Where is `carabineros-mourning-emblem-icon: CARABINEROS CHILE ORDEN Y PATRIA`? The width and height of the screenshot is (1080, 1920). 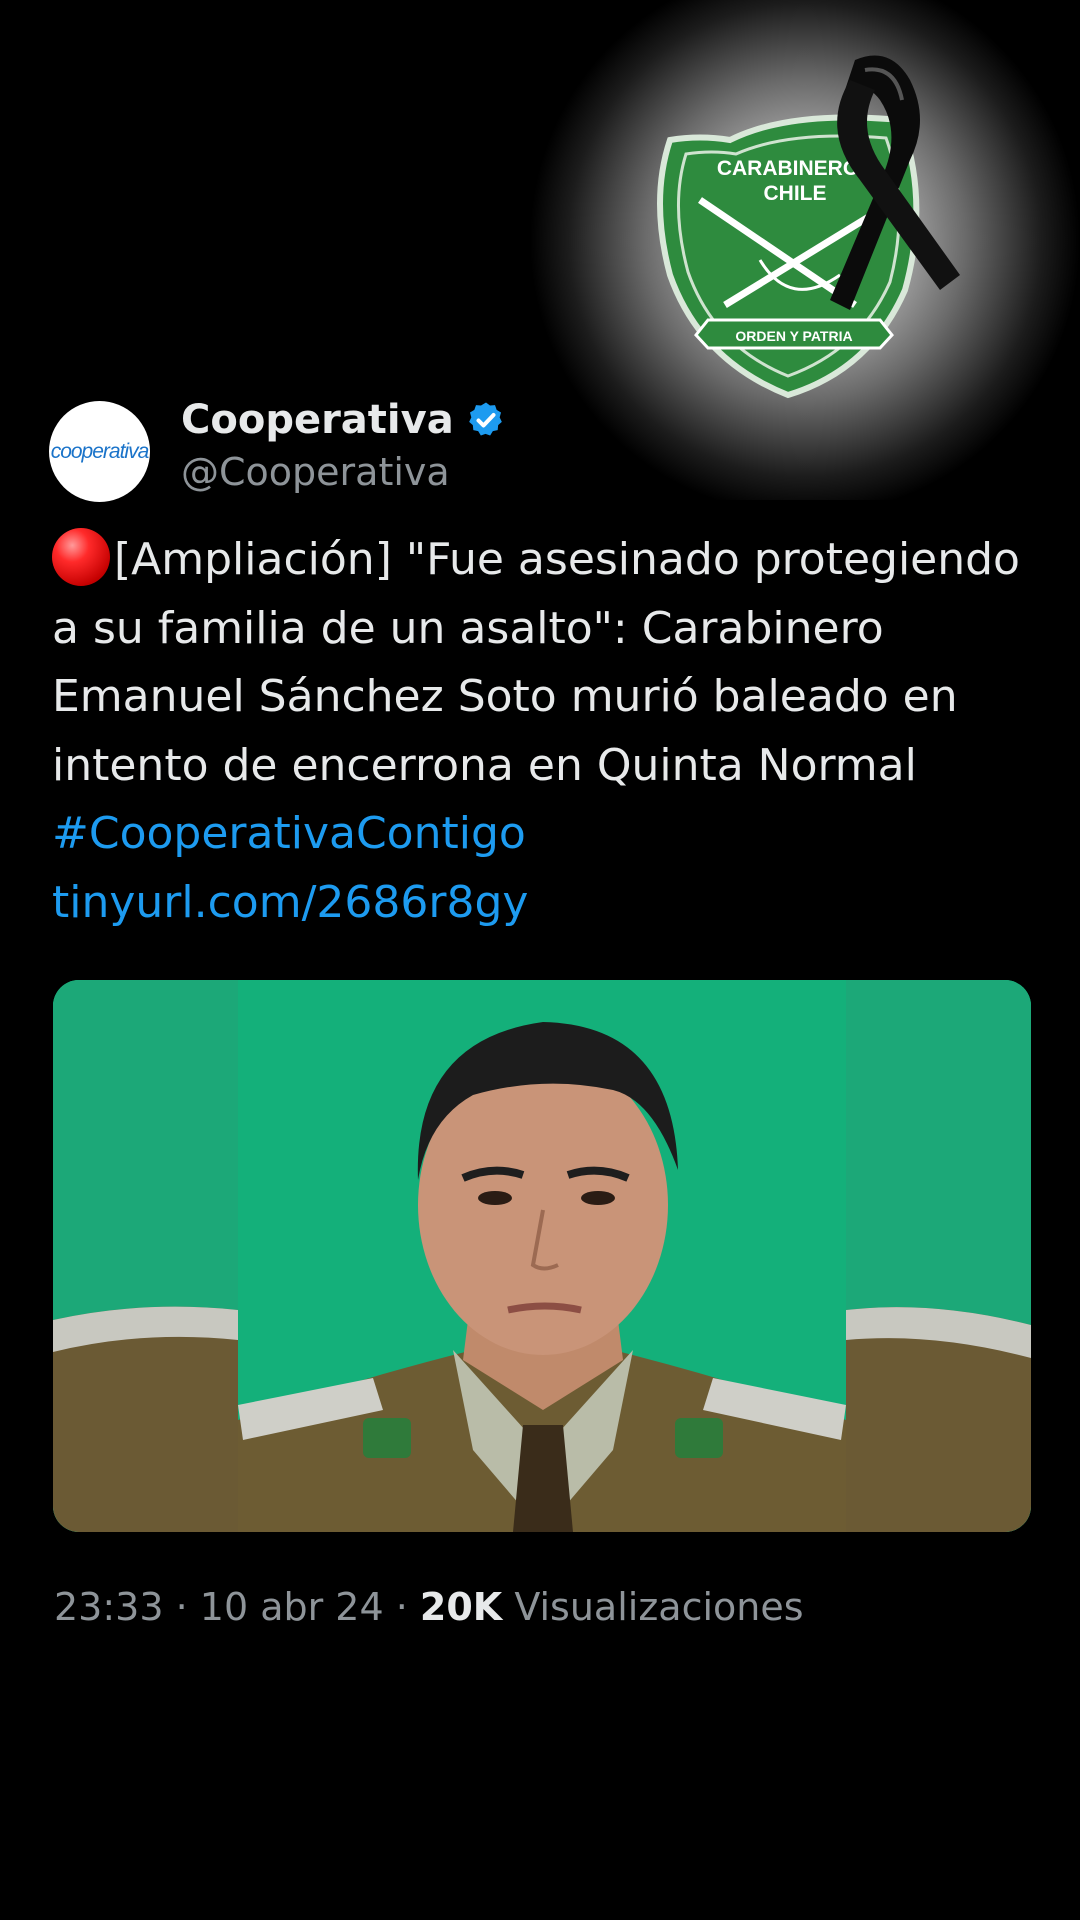
carabineros-mourning-emblem-icon: CARABINEROS CHILE ORDEN Y PATRIA is located at coordinates (808, 227).